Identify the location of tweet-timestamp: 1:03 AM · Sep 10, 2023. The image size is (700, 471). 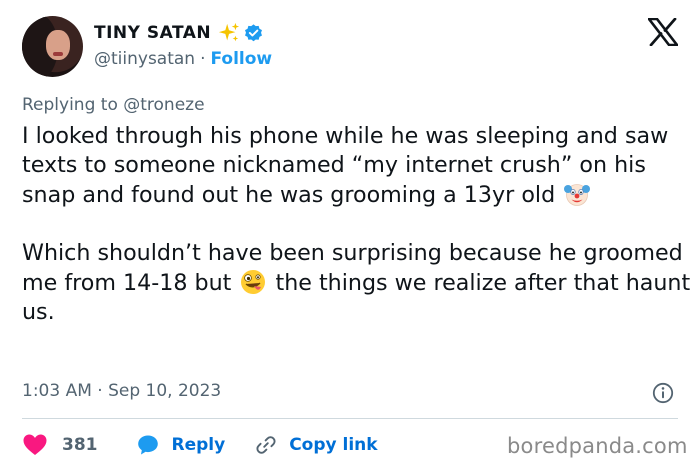
(121, 391).